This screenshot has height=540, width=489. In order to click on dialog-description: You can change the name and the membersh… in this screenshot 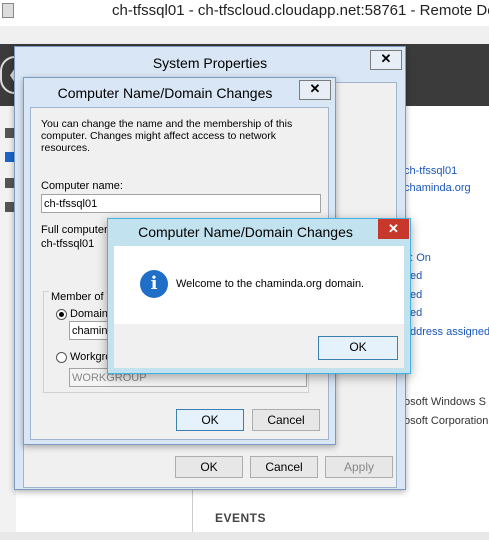, I will do `click(167, 136)`.